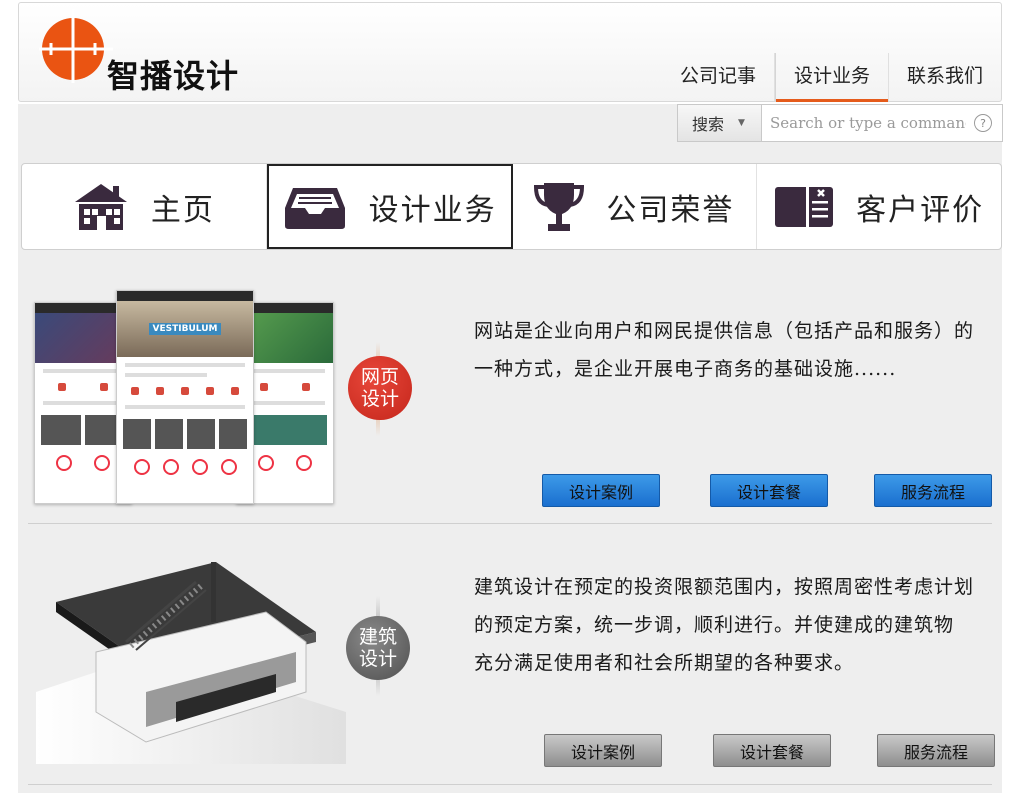 This screenshot has width=1016, height=793. What do you see at coordinates (380, 388) in the screenshot?
I see `web-design-badge: 网页 设计` at bounding box center [380, 388].